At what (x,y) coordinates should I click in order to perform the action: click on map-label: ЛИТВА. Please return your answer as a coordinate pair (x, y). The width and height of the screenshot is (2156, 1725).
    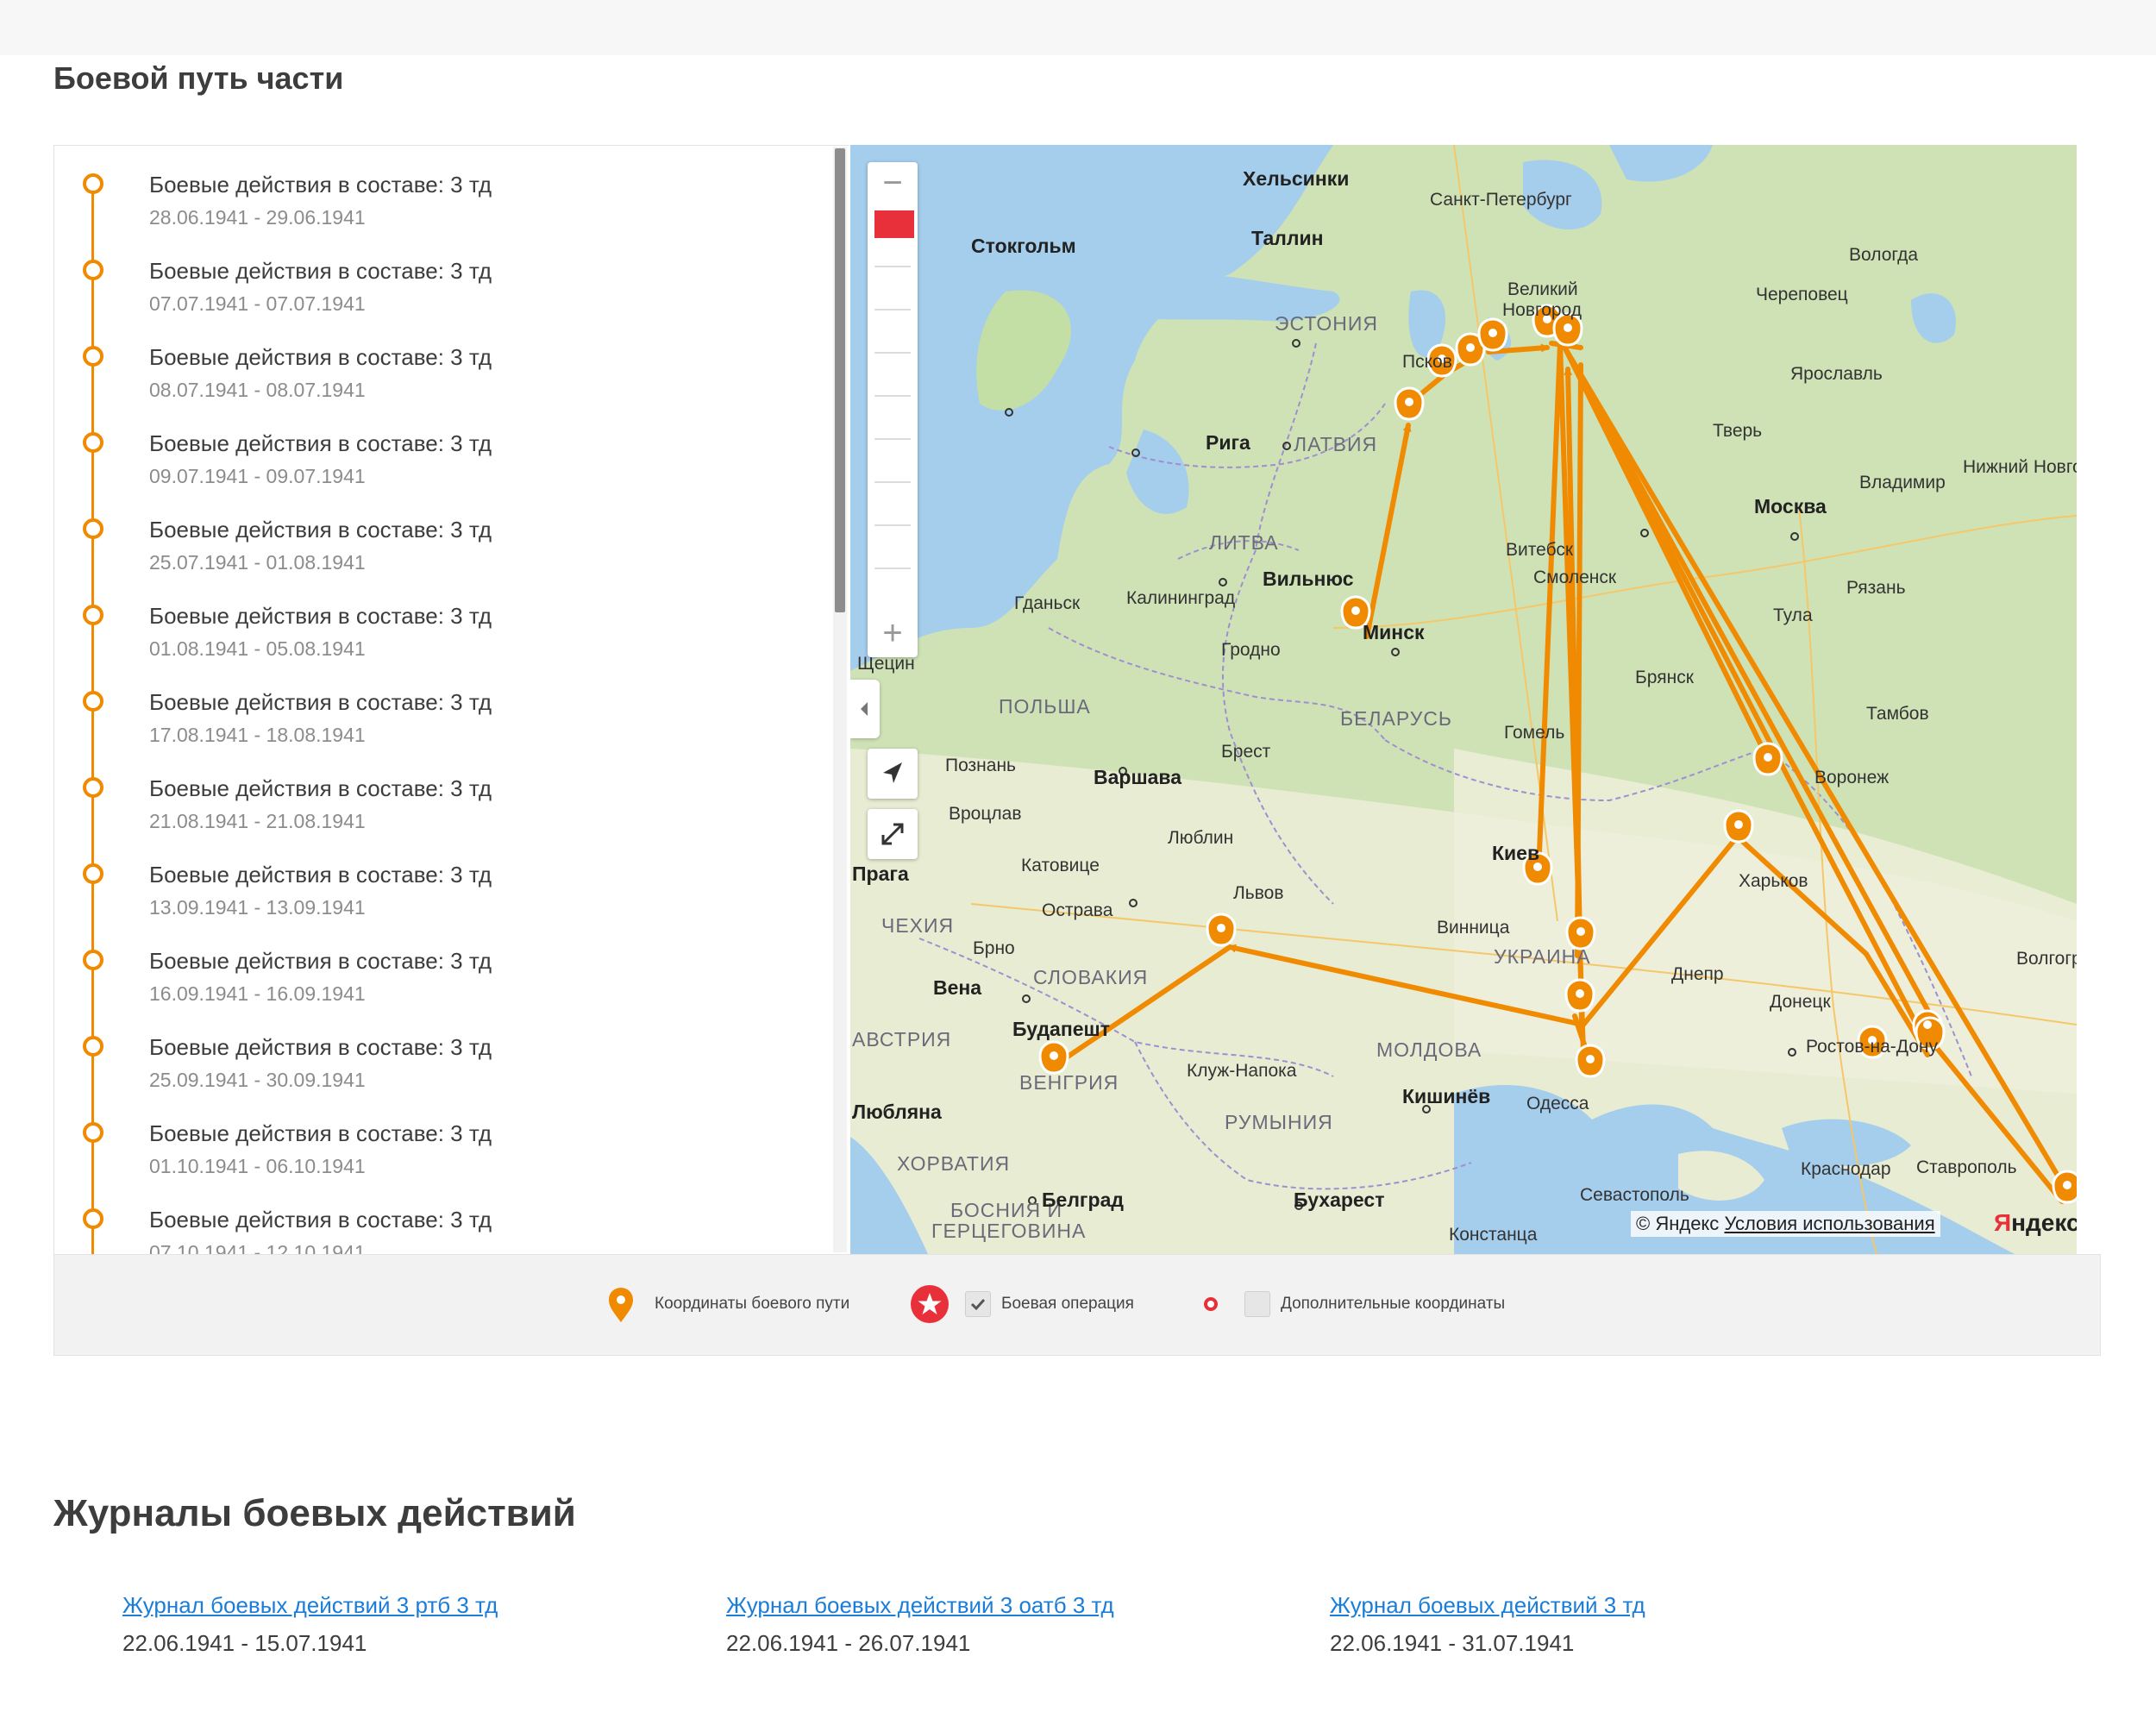
    Looking at the image, I should click on (1244, 543).